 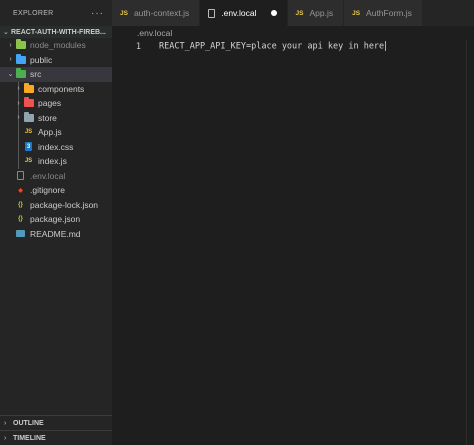 I want to click on tab-label: auth-context.js, so click(x=161, y=13).